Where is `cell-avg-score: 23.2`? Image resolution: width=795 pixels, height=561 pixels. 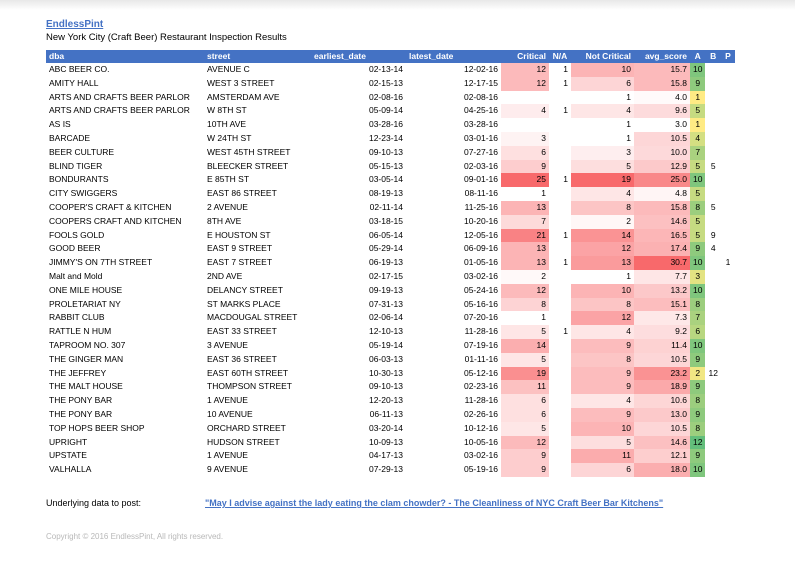
cell-avg-score: 23.2 is located at coordinates (662, 373).